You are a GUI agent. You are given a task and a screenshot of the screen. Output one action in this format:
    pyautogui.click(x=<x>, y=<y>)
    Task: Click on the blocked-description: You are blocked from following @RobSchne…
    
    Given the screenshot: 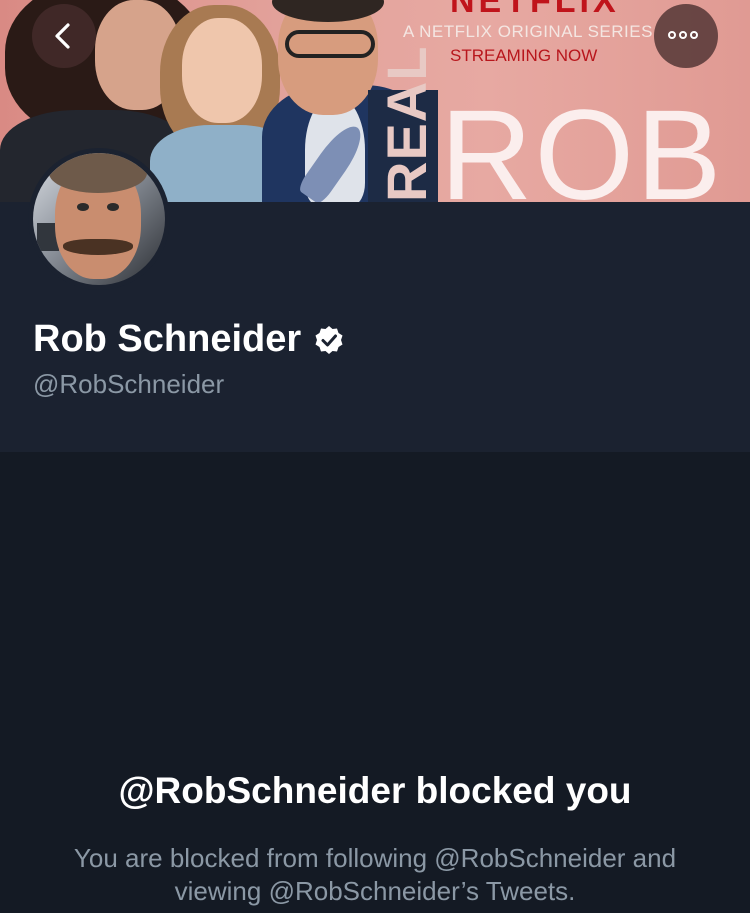 What is the action you would take?
    pyautogui.click(x=375, y=874)
    